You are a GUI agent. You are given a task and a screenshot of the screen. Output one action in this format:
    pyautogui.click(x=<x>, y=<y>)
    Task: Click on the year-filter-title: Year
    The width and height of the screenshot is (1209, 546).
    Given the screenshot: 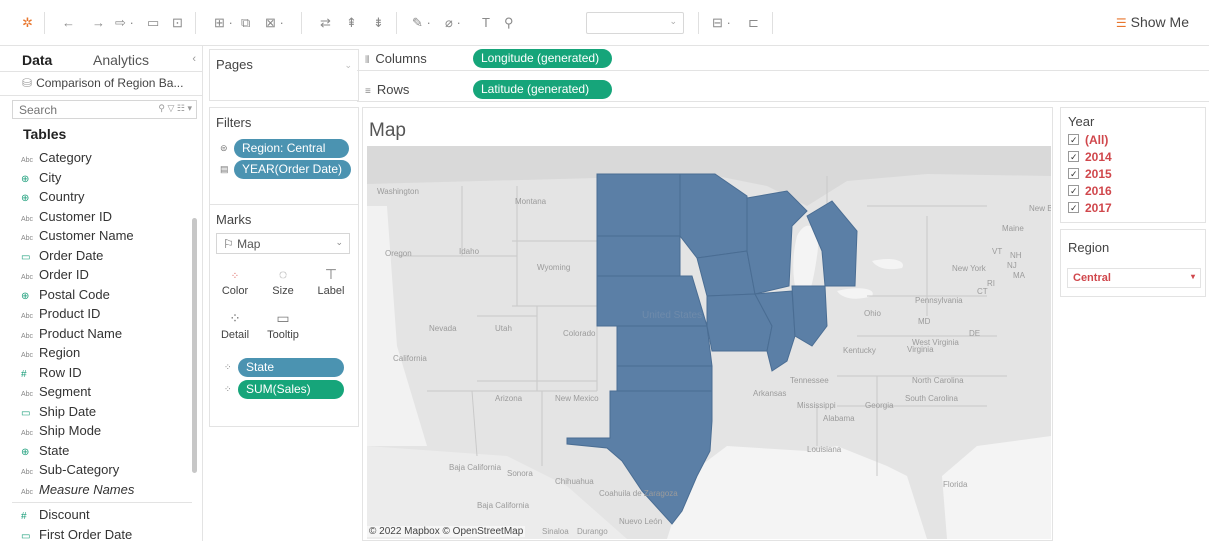 What is the action you would take?
    pyautogui.click(x=1133, y=120)
    